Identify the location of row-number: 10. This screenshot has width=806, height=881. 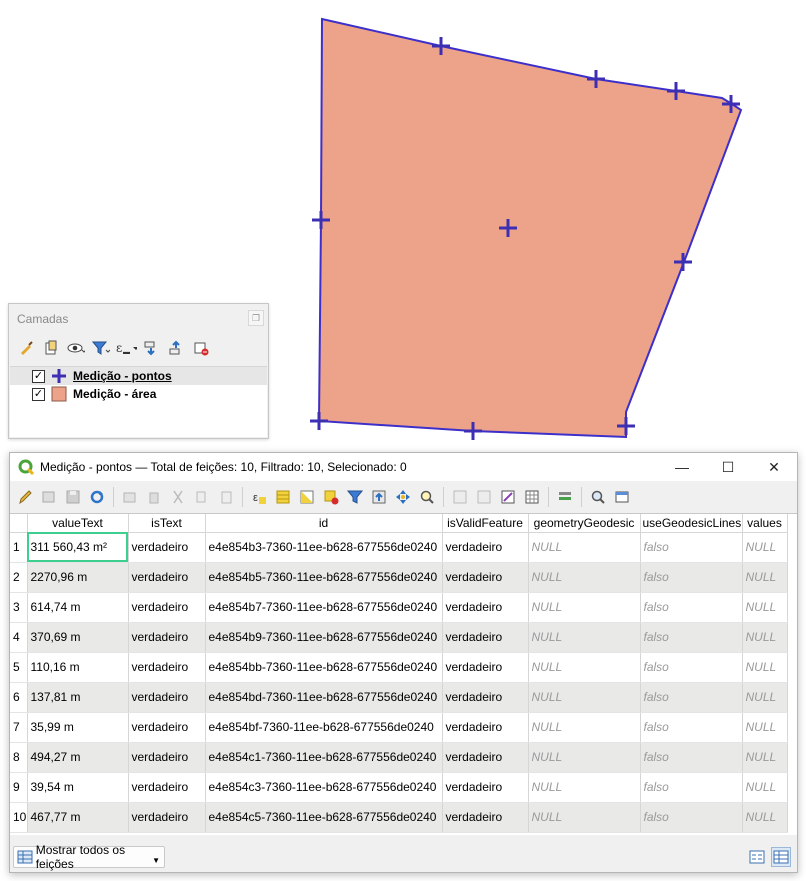
(19, 817).